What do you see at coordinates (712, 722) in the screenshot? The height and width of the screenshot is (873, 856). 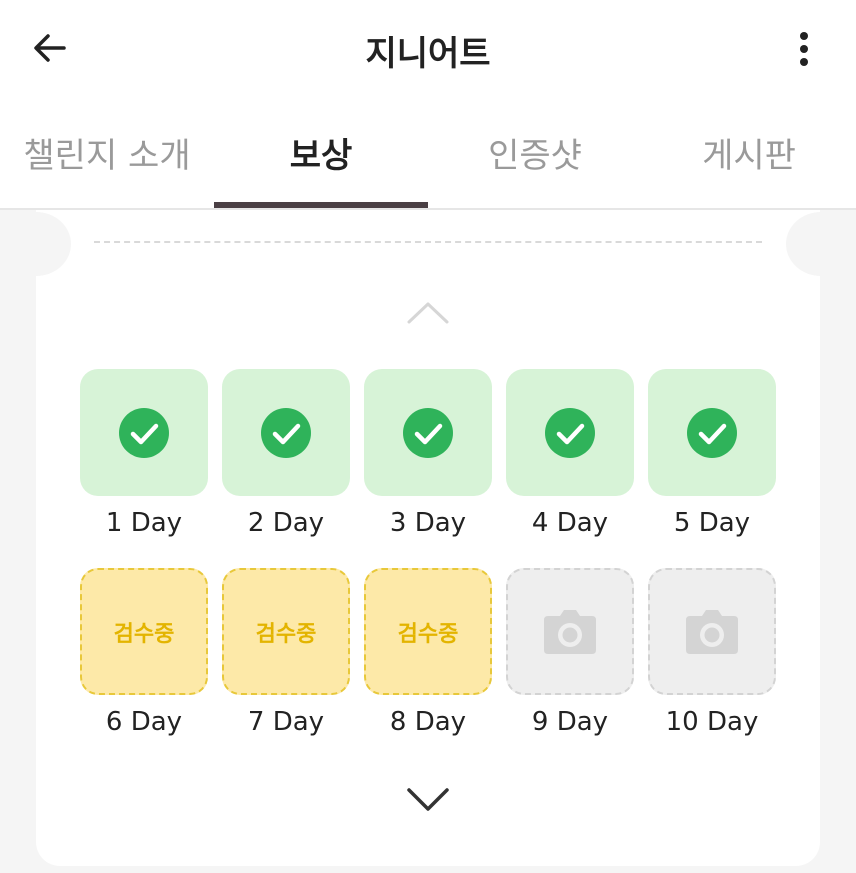 I see `day-label: 10 Day` at bounding box center [712, 722].